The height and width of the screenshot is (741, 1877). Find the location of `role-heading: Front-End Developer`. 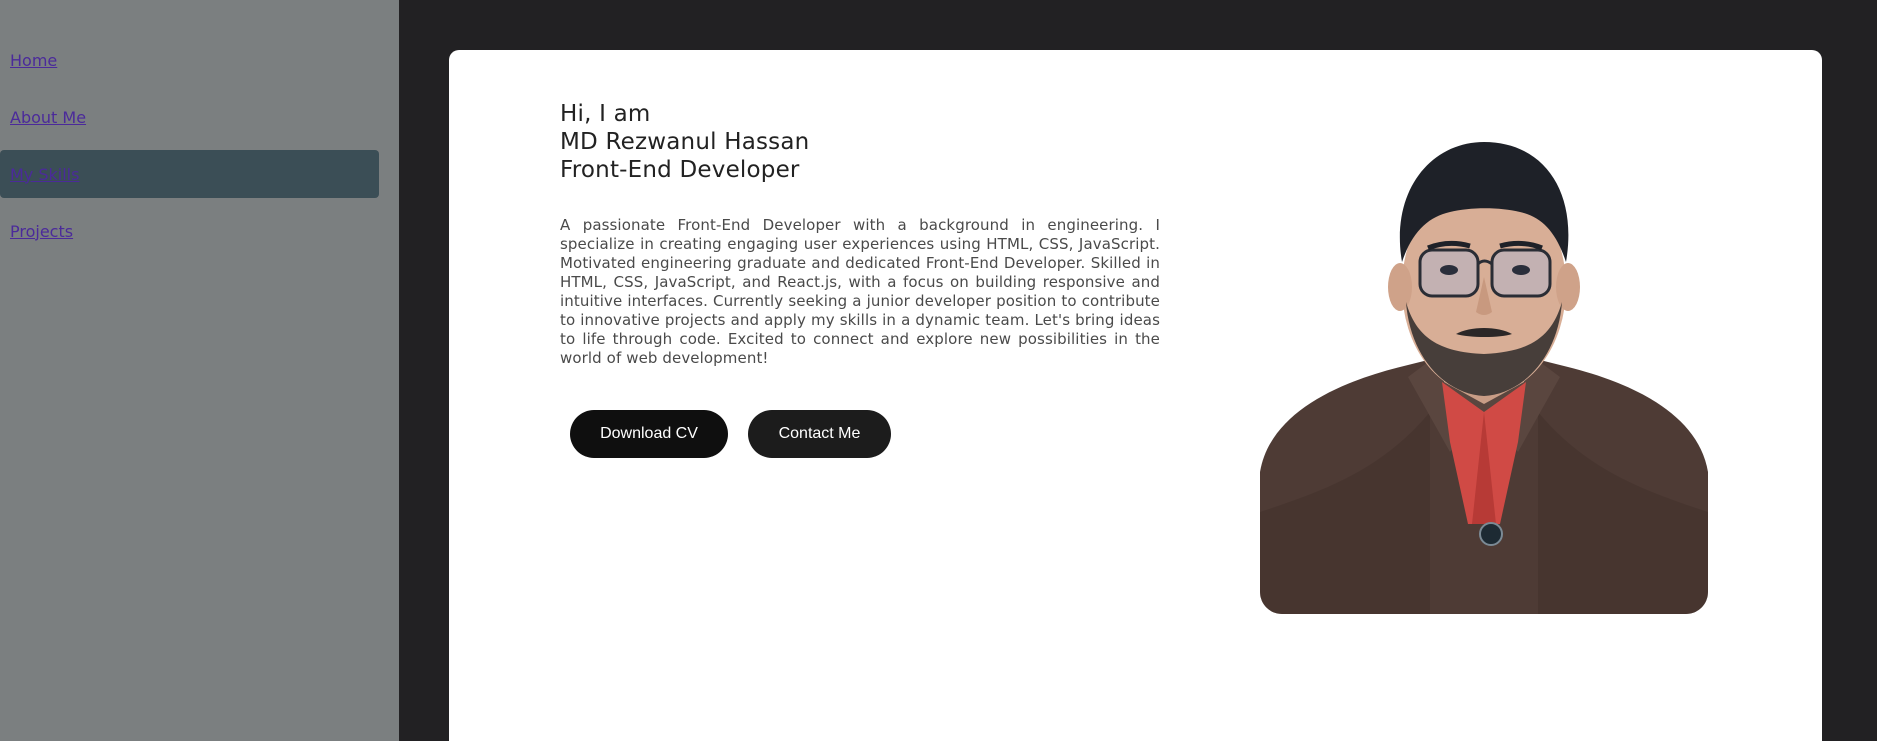

role-heading: Front-End Developer is located at coordinates (680, 170).